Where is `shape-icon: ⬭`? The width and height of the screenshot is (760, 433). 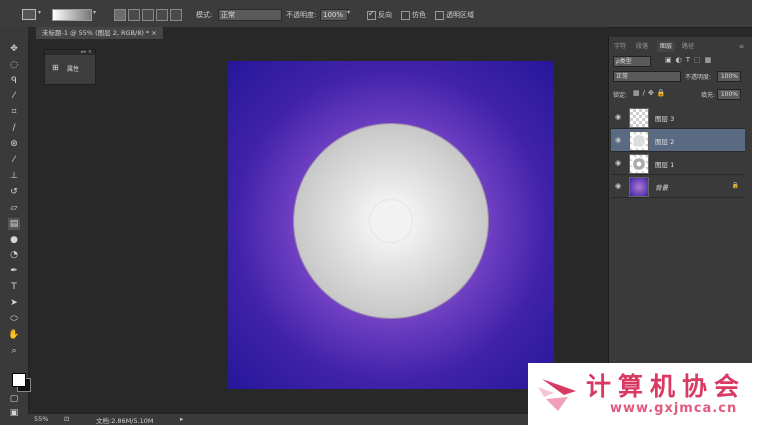
shape-icon: ⬭ is located at coordinates (14, 319).